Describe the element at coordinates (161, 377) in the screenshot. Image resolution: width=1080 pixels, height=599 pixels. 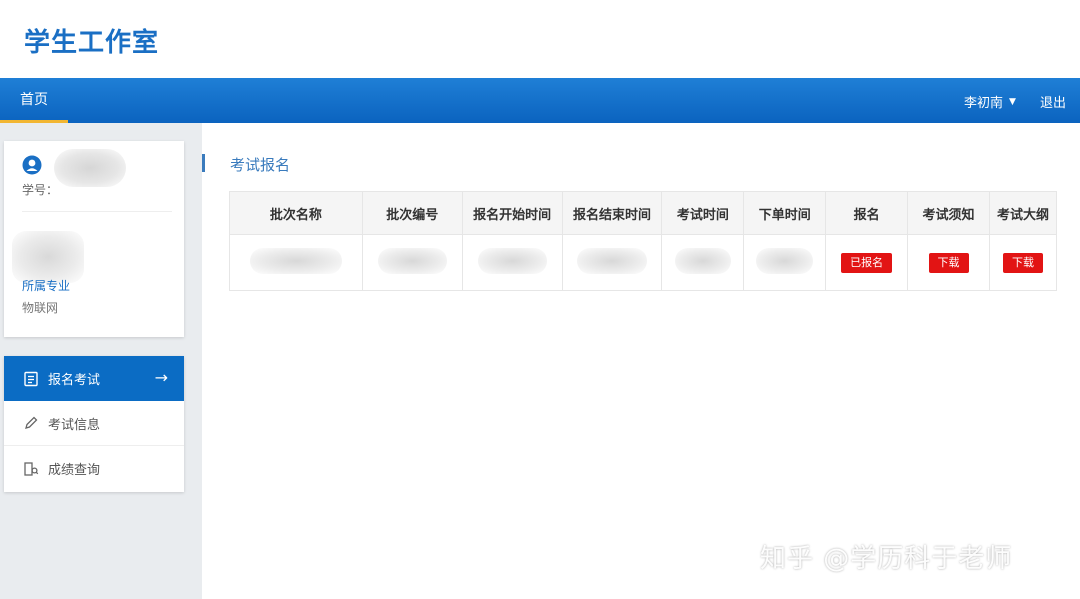
I see `arrow-right-icon: →` at that location.